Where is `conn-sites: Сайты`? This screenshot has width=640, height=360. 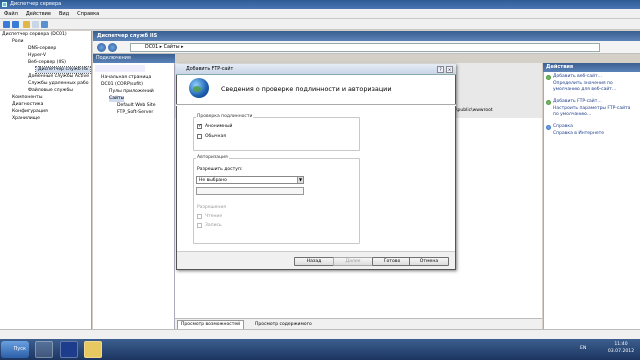 conn-sites: Сайты is located at coordinates (117, 99).